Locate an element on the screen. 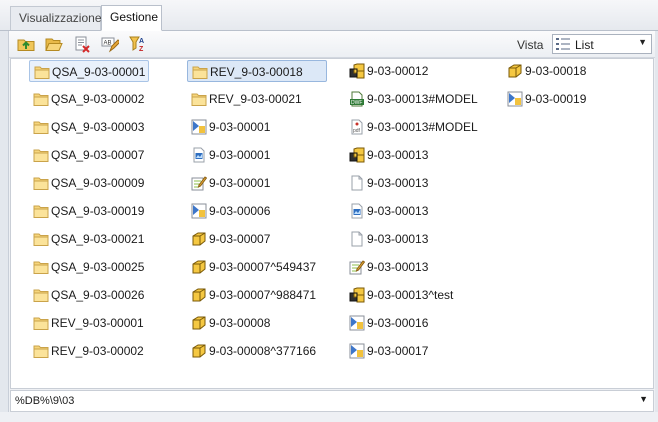 This screenshot has height=422, width=658. file-item-label: 9-03-00016 is located at coordinates (398, 323).